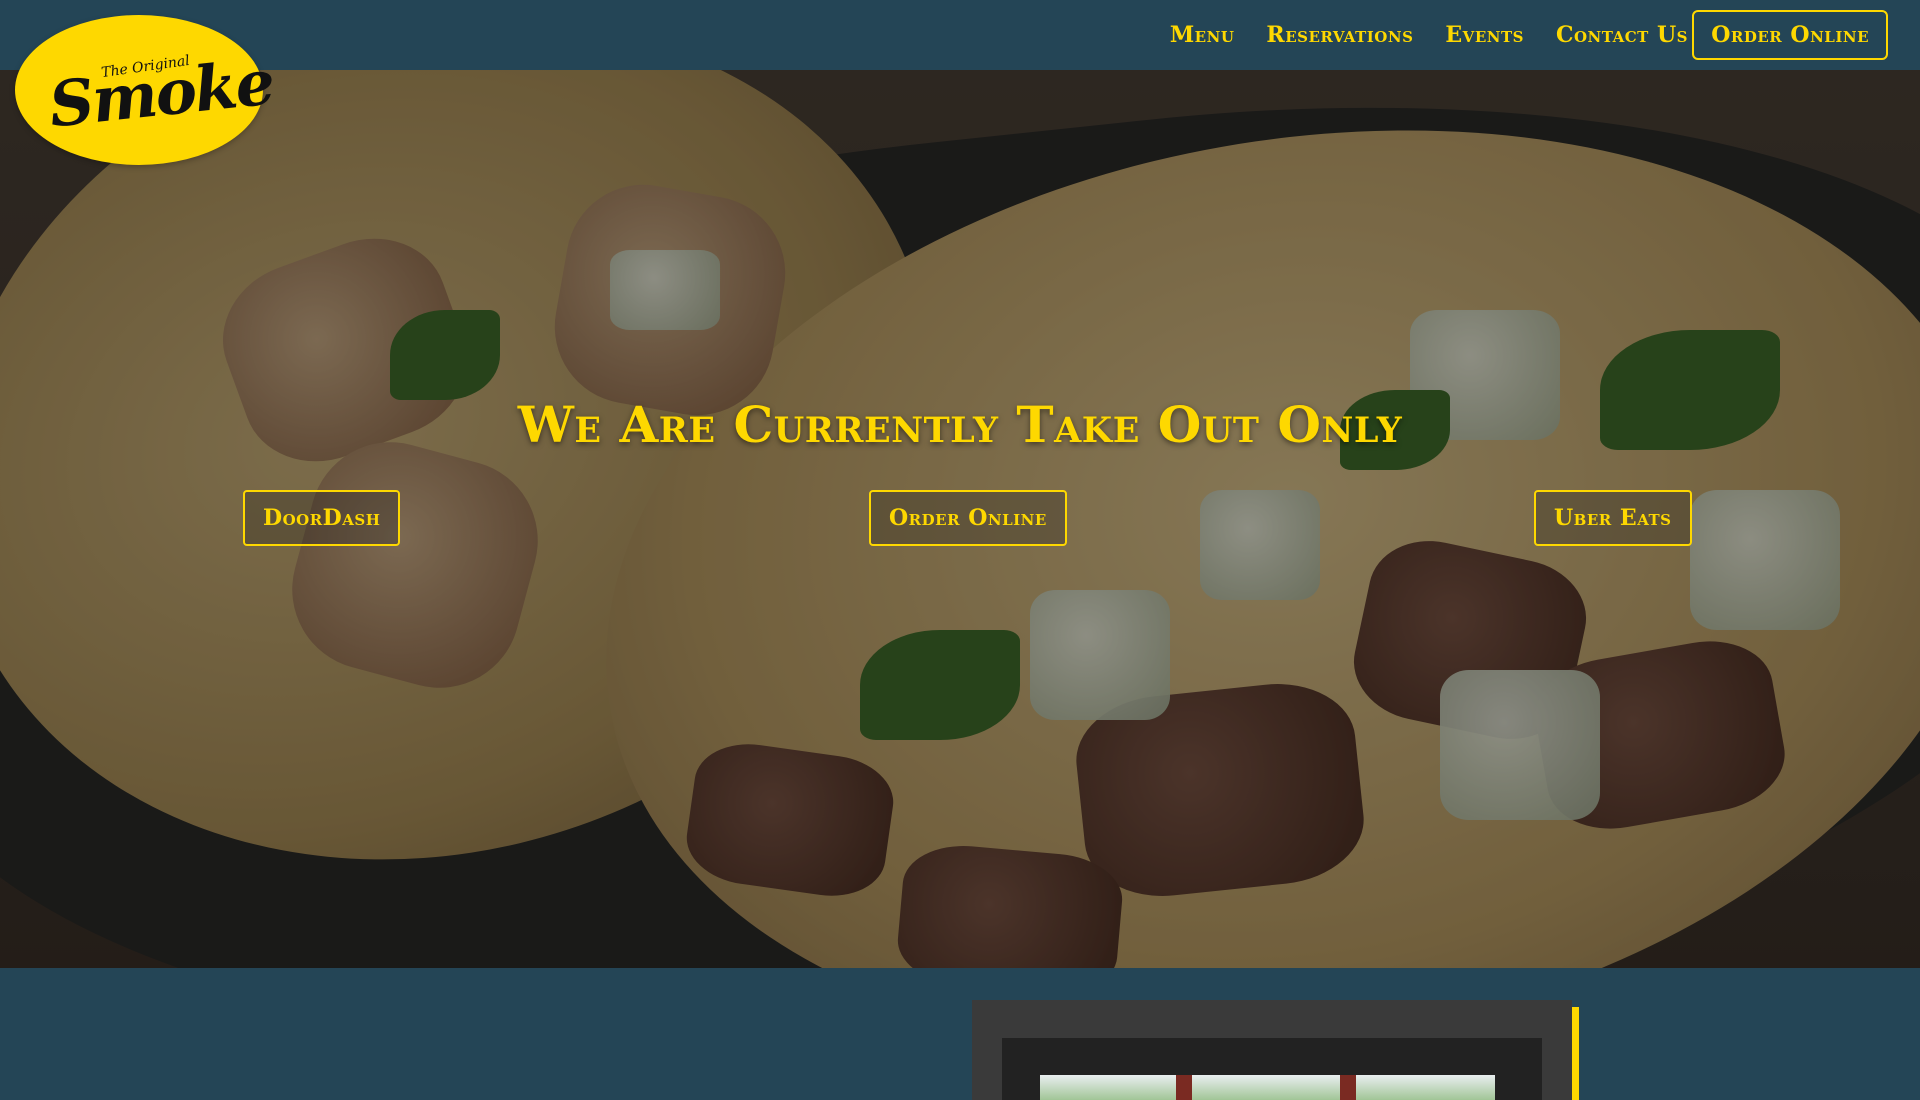  I want to click on nav-link-events: Events, so click(1484, 35).